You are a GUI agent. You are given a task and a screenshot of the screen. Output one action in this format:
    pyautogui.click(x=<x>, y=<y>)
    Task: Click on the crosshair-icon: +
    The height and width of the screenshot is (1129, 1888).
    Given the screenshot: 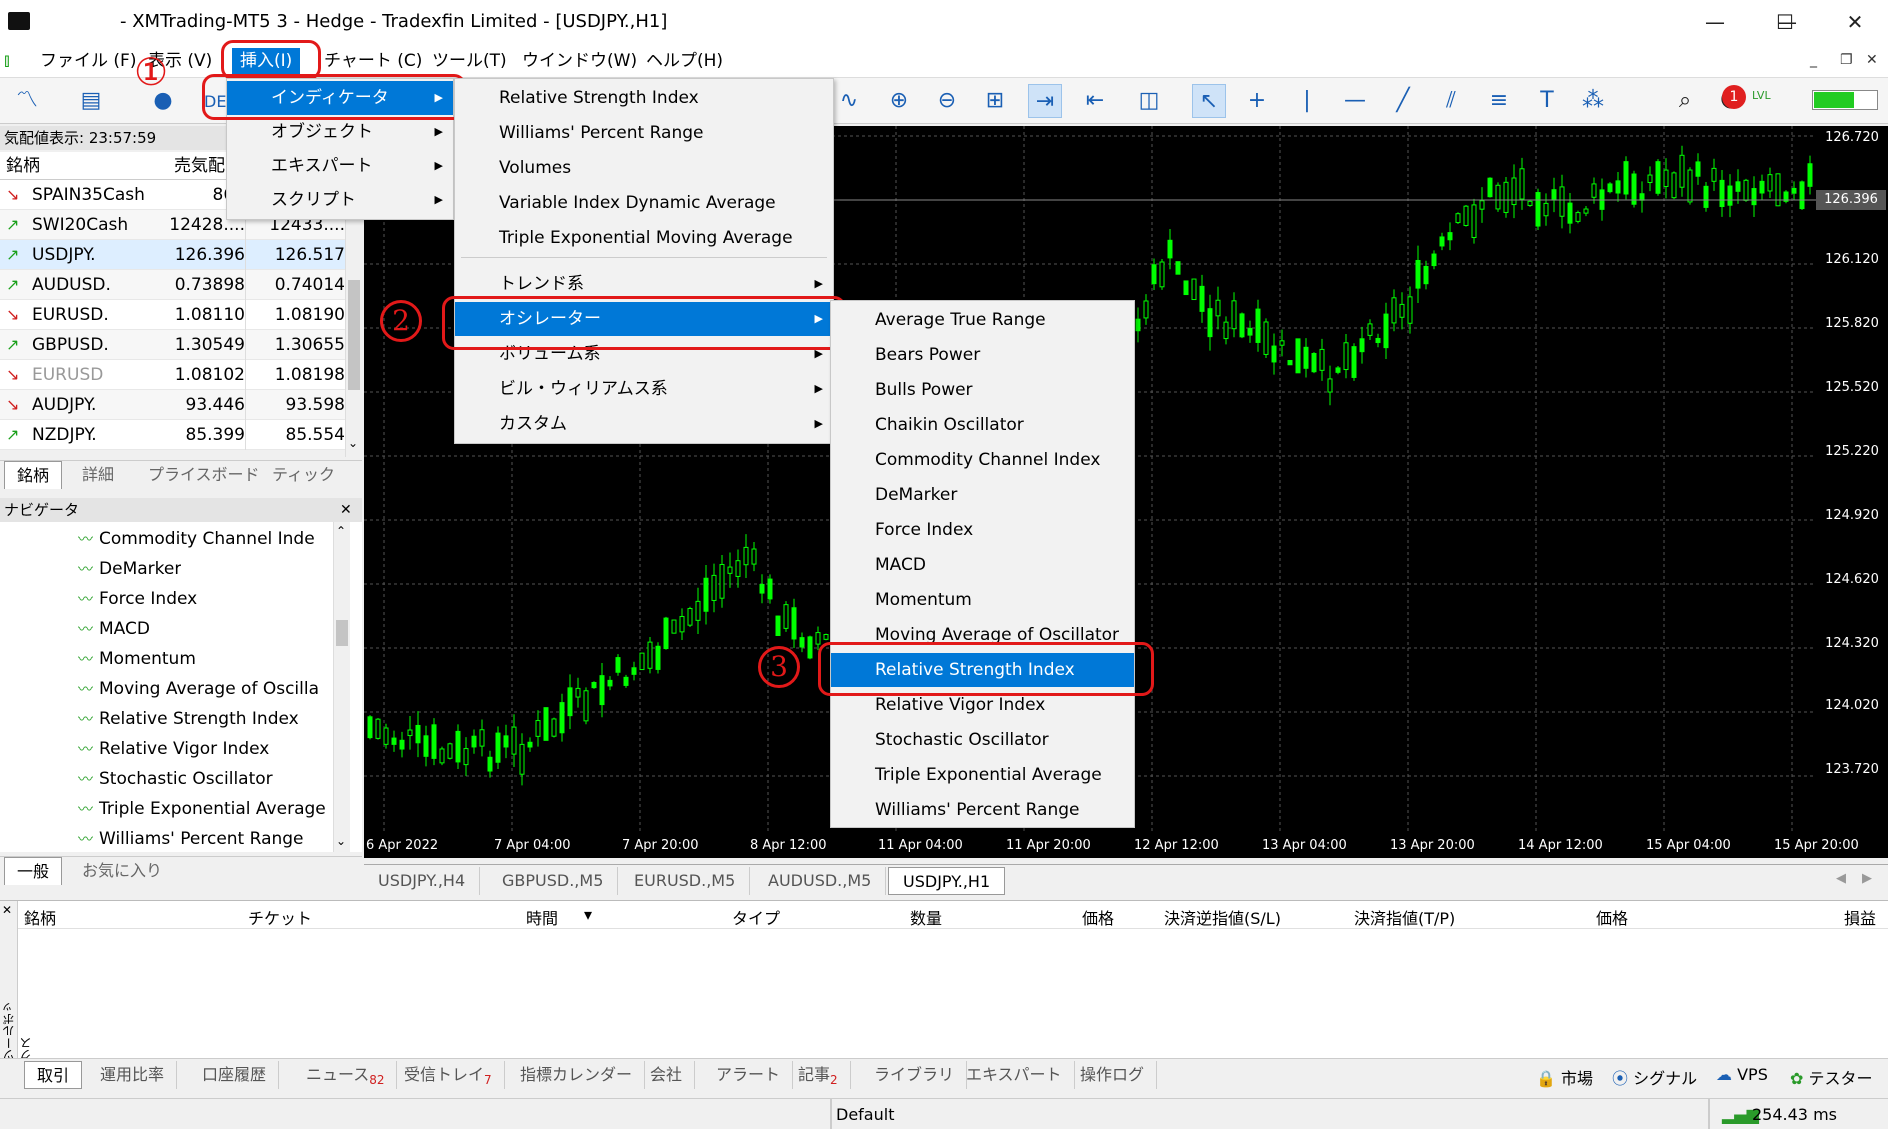 What is the action you would take?
    pyautogui.click(x=1257, y=101)
    